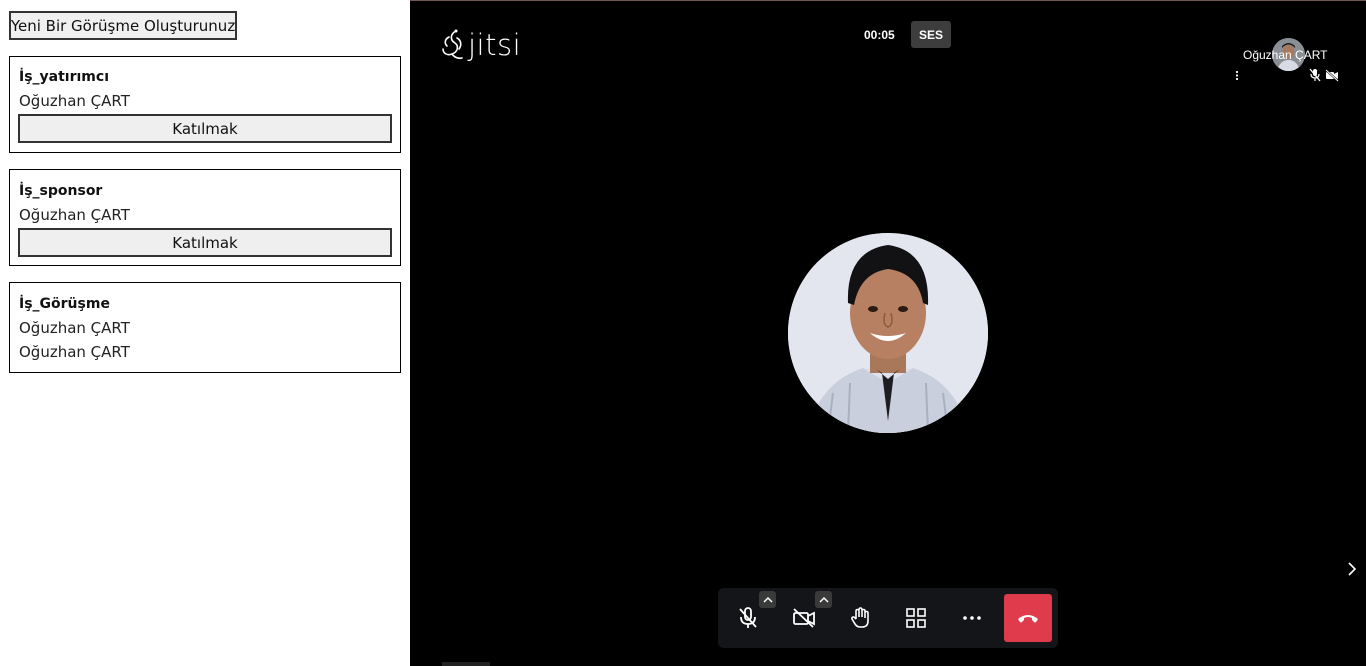 Image resolution: width=1366 pixels, height=666 pixels. I want to click on video-settings-caret, so click(823, 599).